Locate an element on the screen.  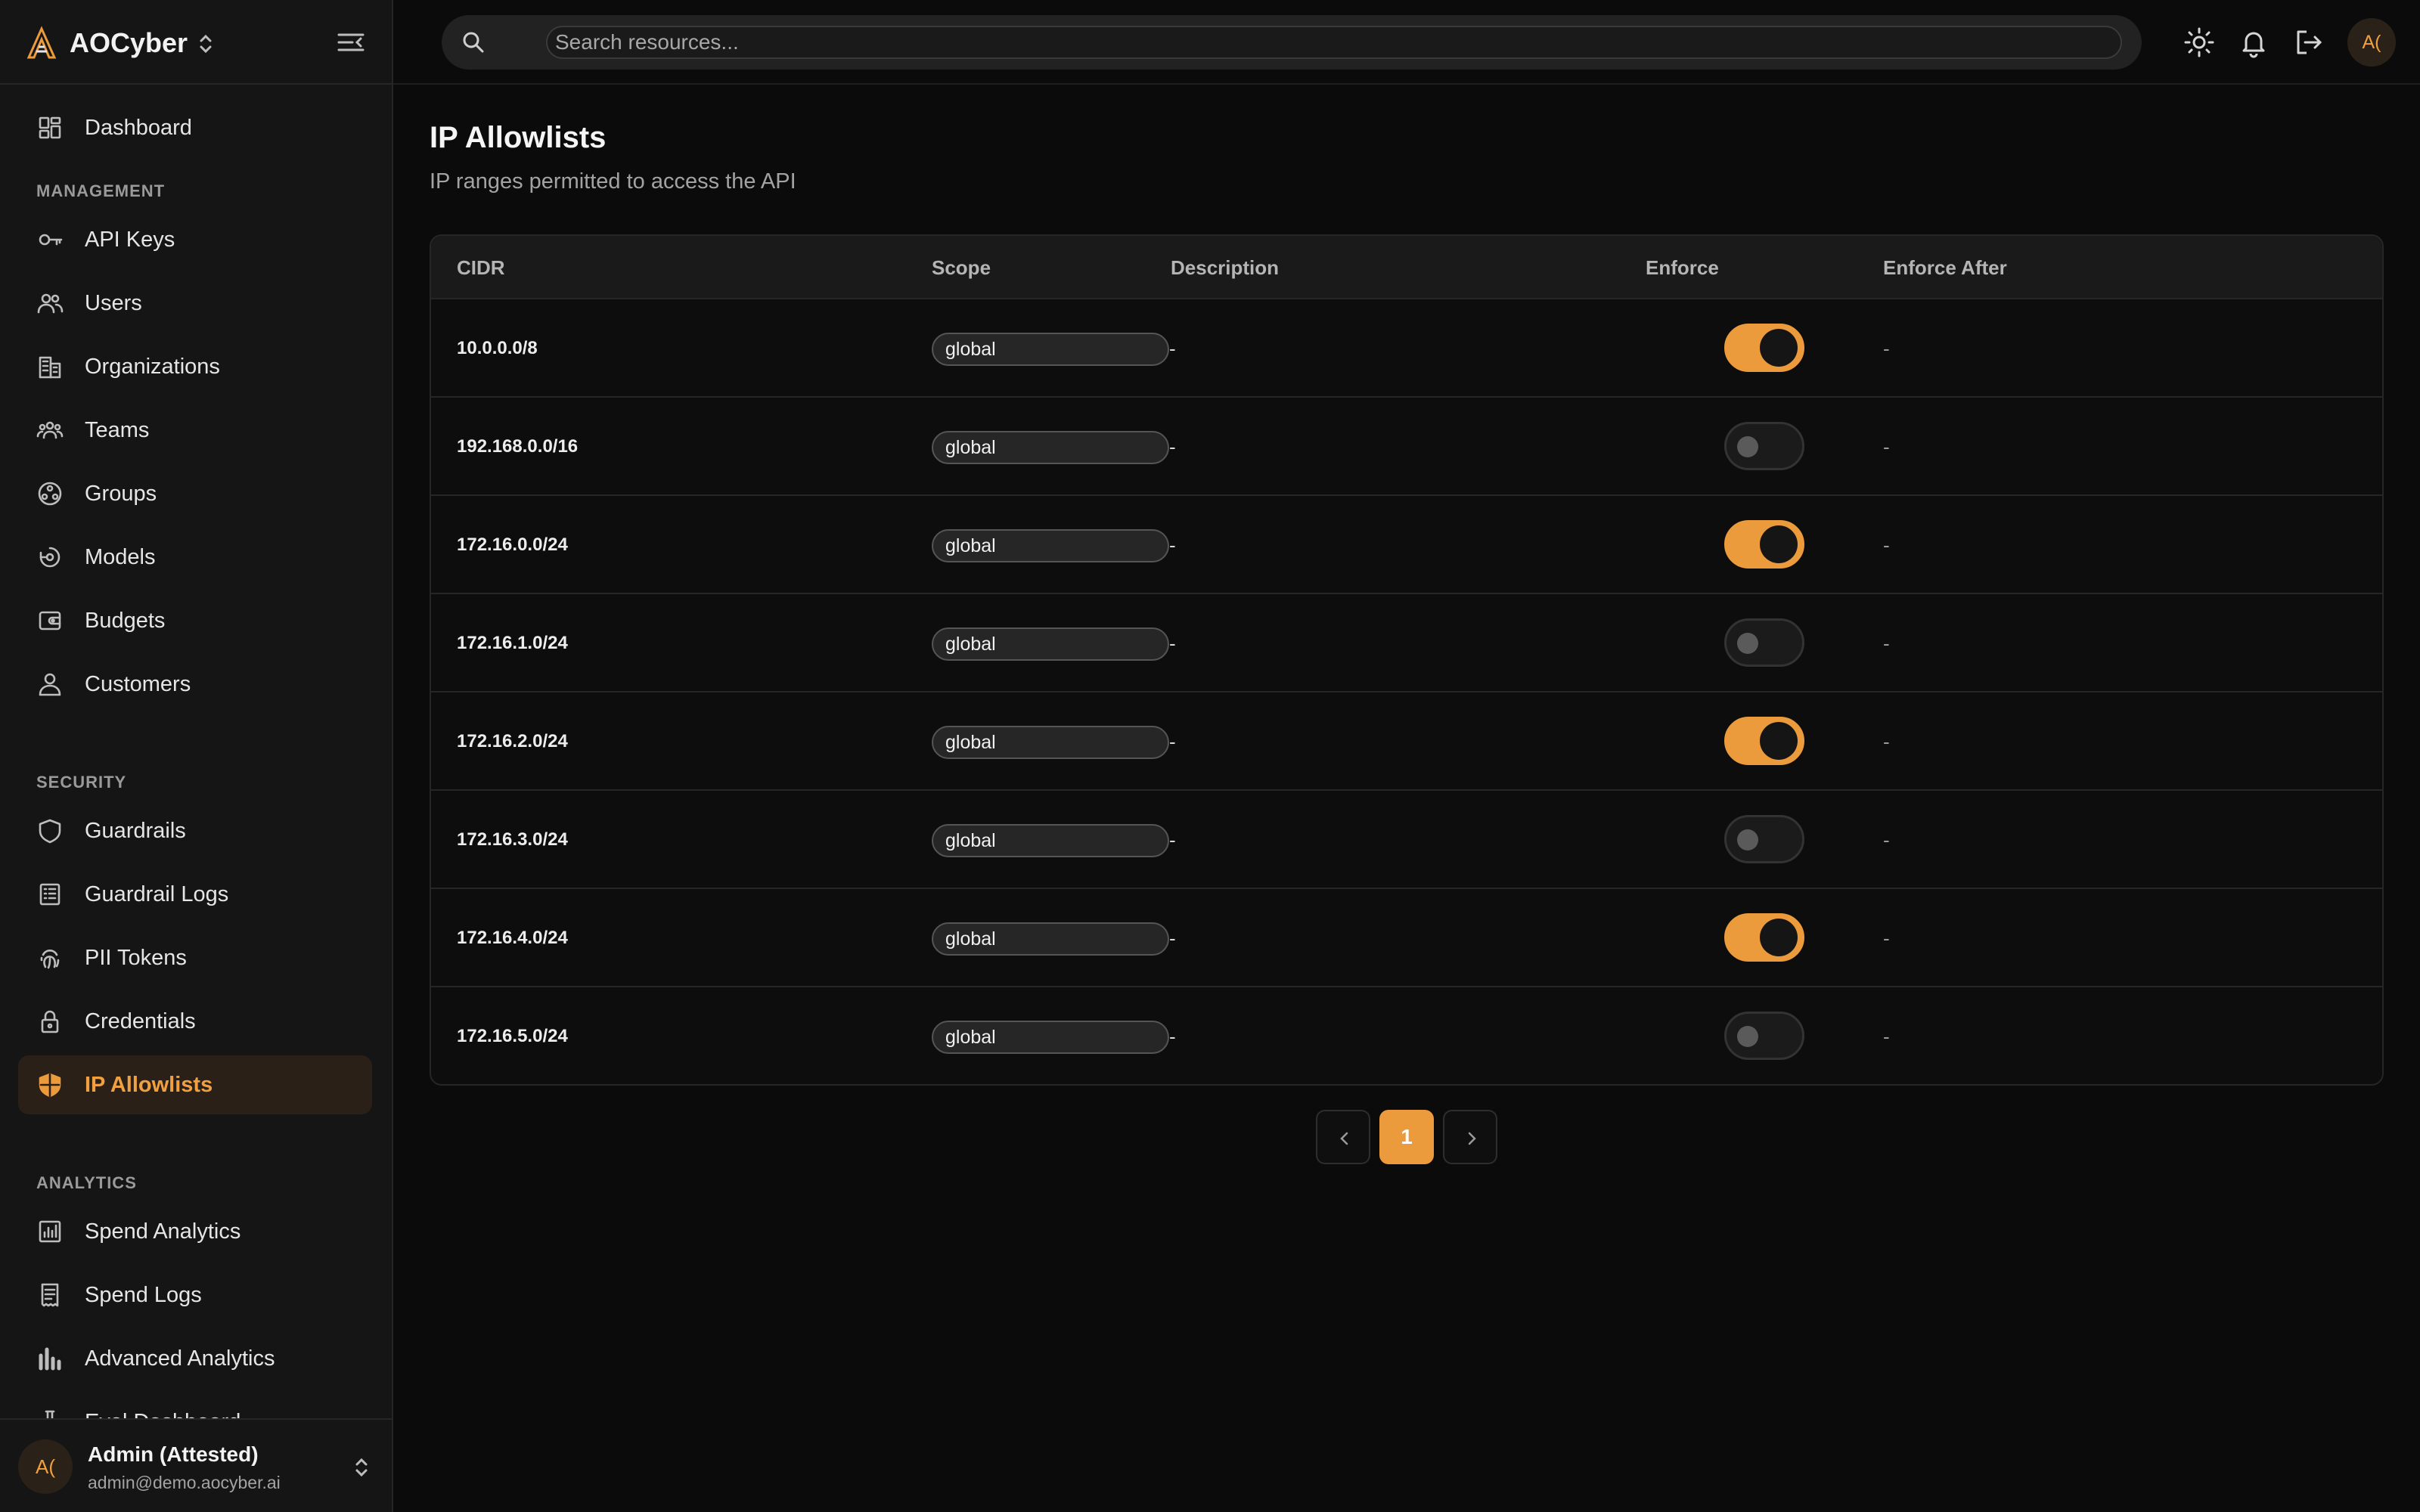
sidebar-item-credentials: Credentials is located at coordinates (195, 1021).